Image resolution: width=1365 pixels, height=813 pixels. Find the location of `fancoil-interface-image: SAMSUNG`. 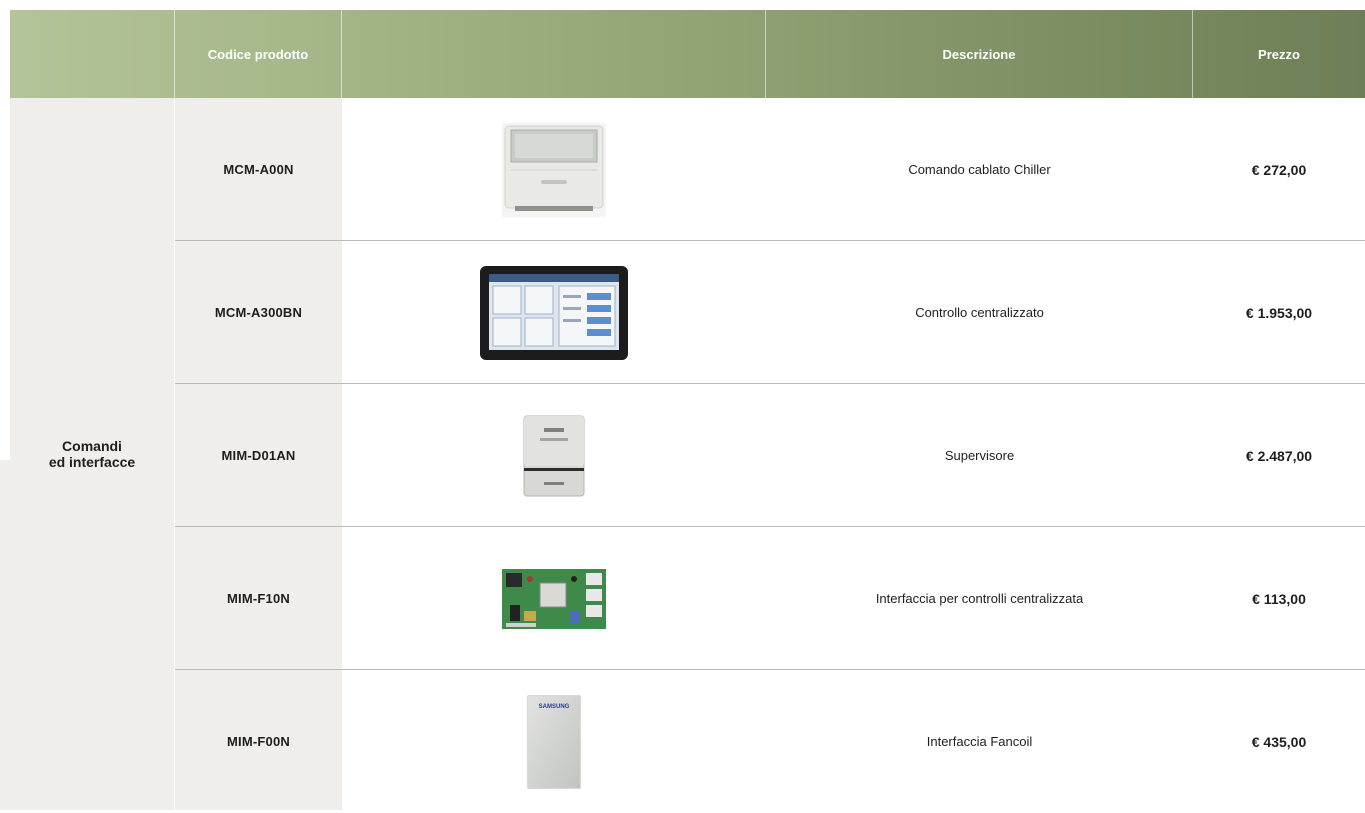

fancoil-interface-image: SAMSUNG is located at coordinates (554, 741).